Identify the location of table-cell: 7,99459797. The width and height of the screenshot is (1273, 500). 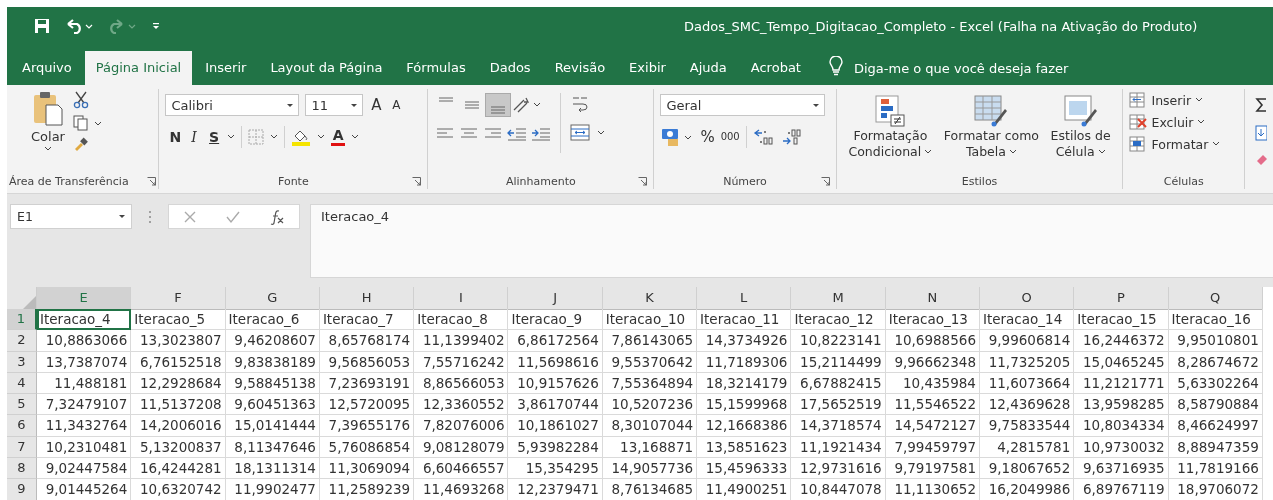
(932, 447).